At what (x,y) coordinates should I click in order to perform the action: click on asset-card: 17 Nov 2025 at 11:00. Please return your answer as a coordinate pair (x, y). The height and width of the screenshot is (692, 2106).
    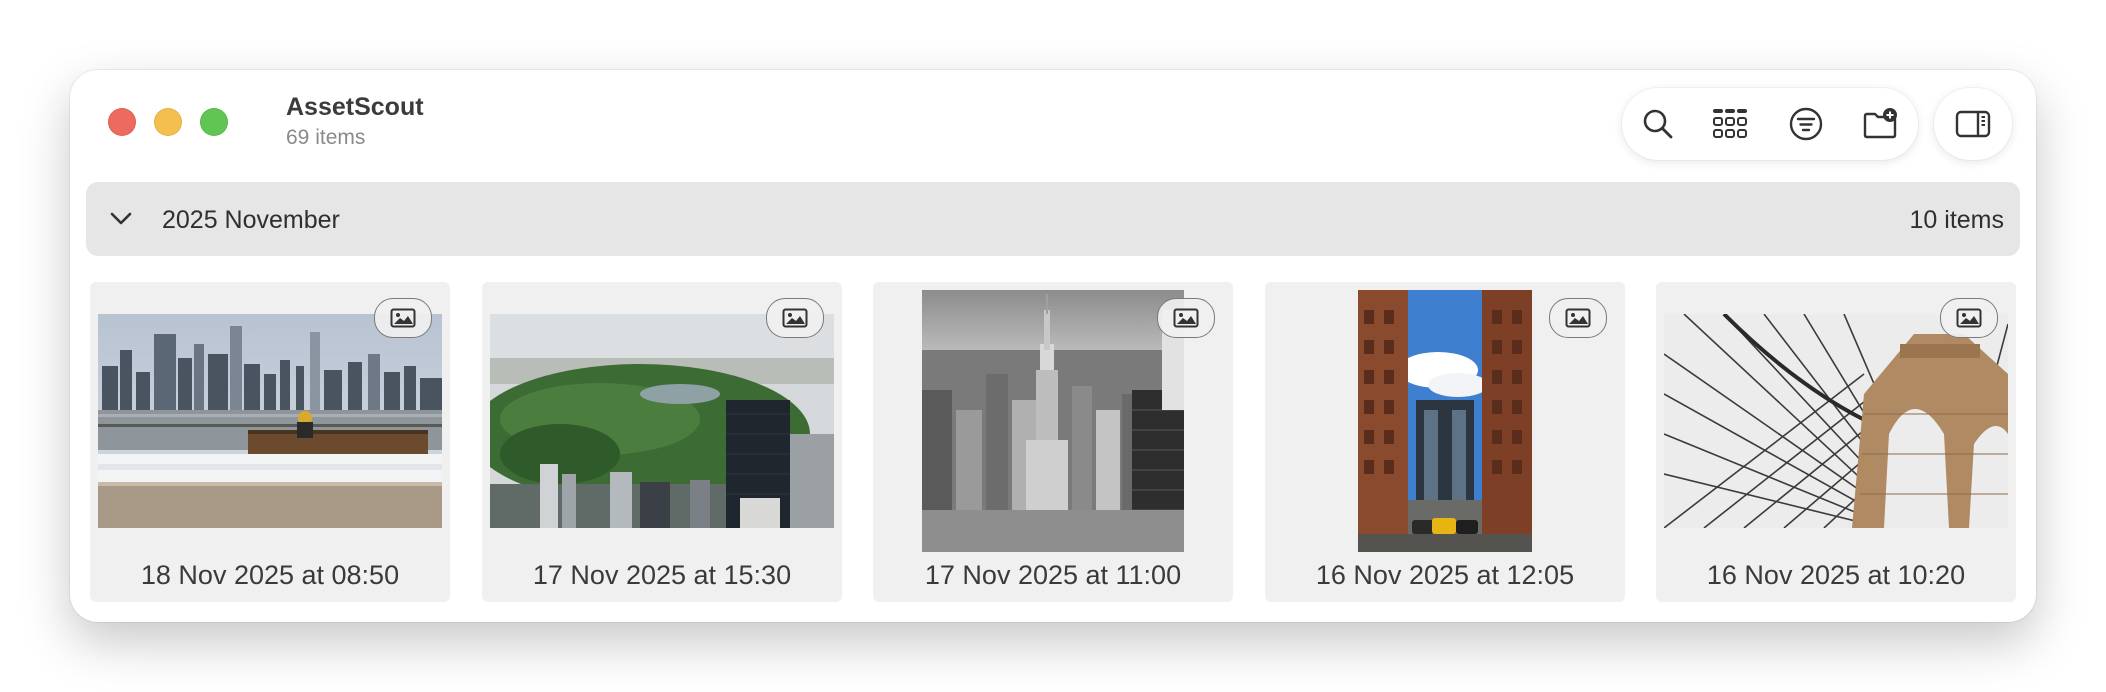
    Looking at the image, I should click on (1053, 442).